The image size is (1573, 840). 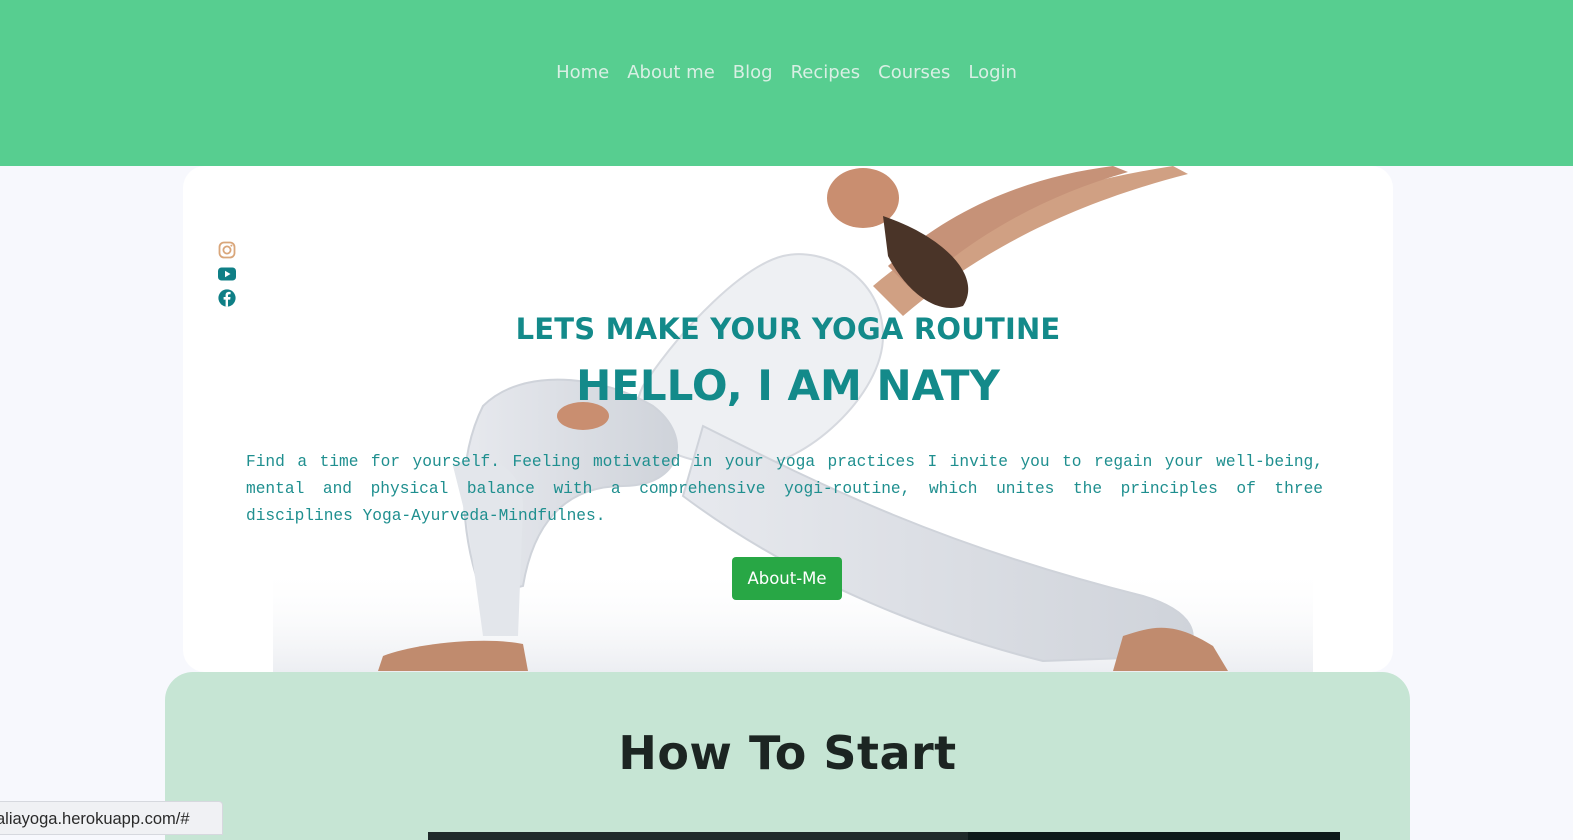 What do you see at coordinates (753, 72) in the screenshot?
I see `nav-blog-link: Blog` at bounding box center [753, 72].